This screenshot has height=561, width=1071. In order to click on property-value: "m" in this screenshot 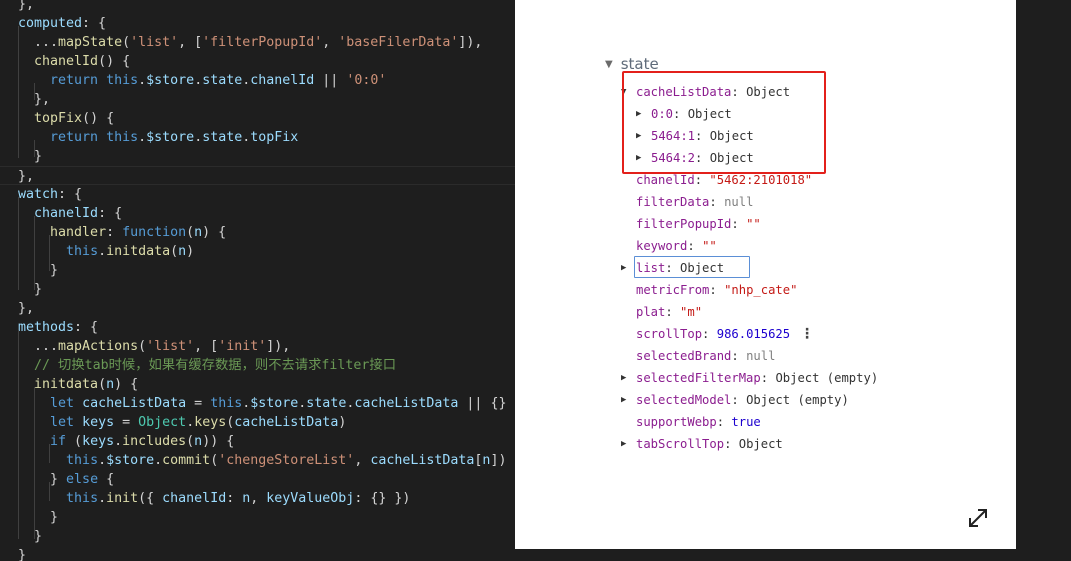, I will do `click(691, 312)`.